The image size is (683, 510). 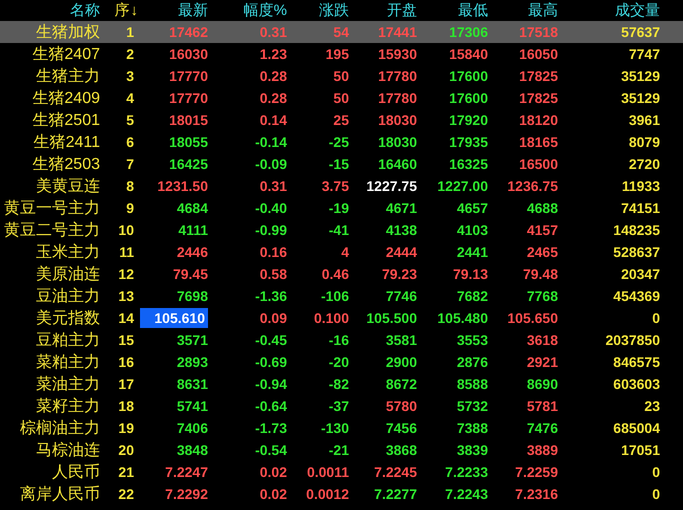 What do you see at coordinates (341, 274) in the screenshot?
I see `table-row: 美原油连 12 79.45 0.58 0.46 79.23 79.13 79.48 20347` at bounding box center [341, 274].